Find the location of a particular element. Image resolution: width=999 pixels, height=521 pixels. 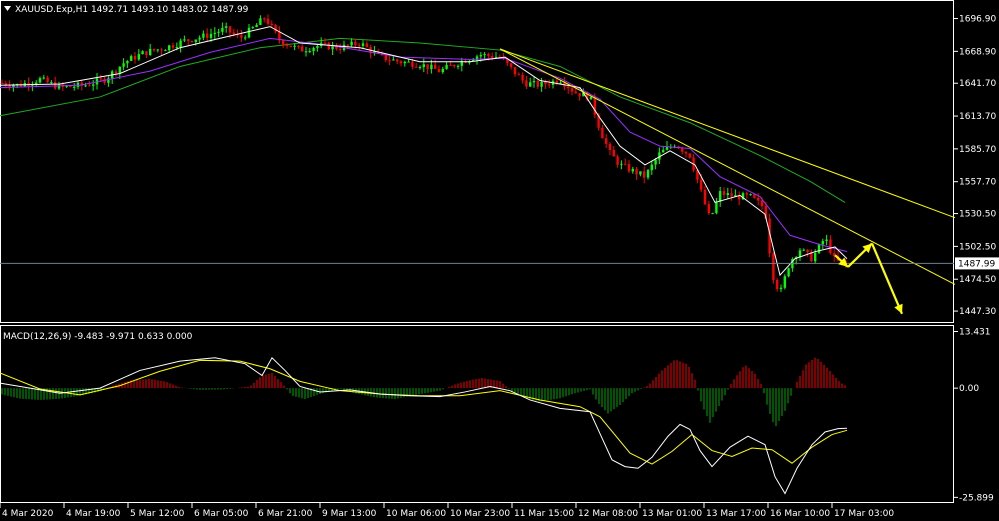

time-tick-label: 9 Mar 13:00 is located at coordinates (349, 514).